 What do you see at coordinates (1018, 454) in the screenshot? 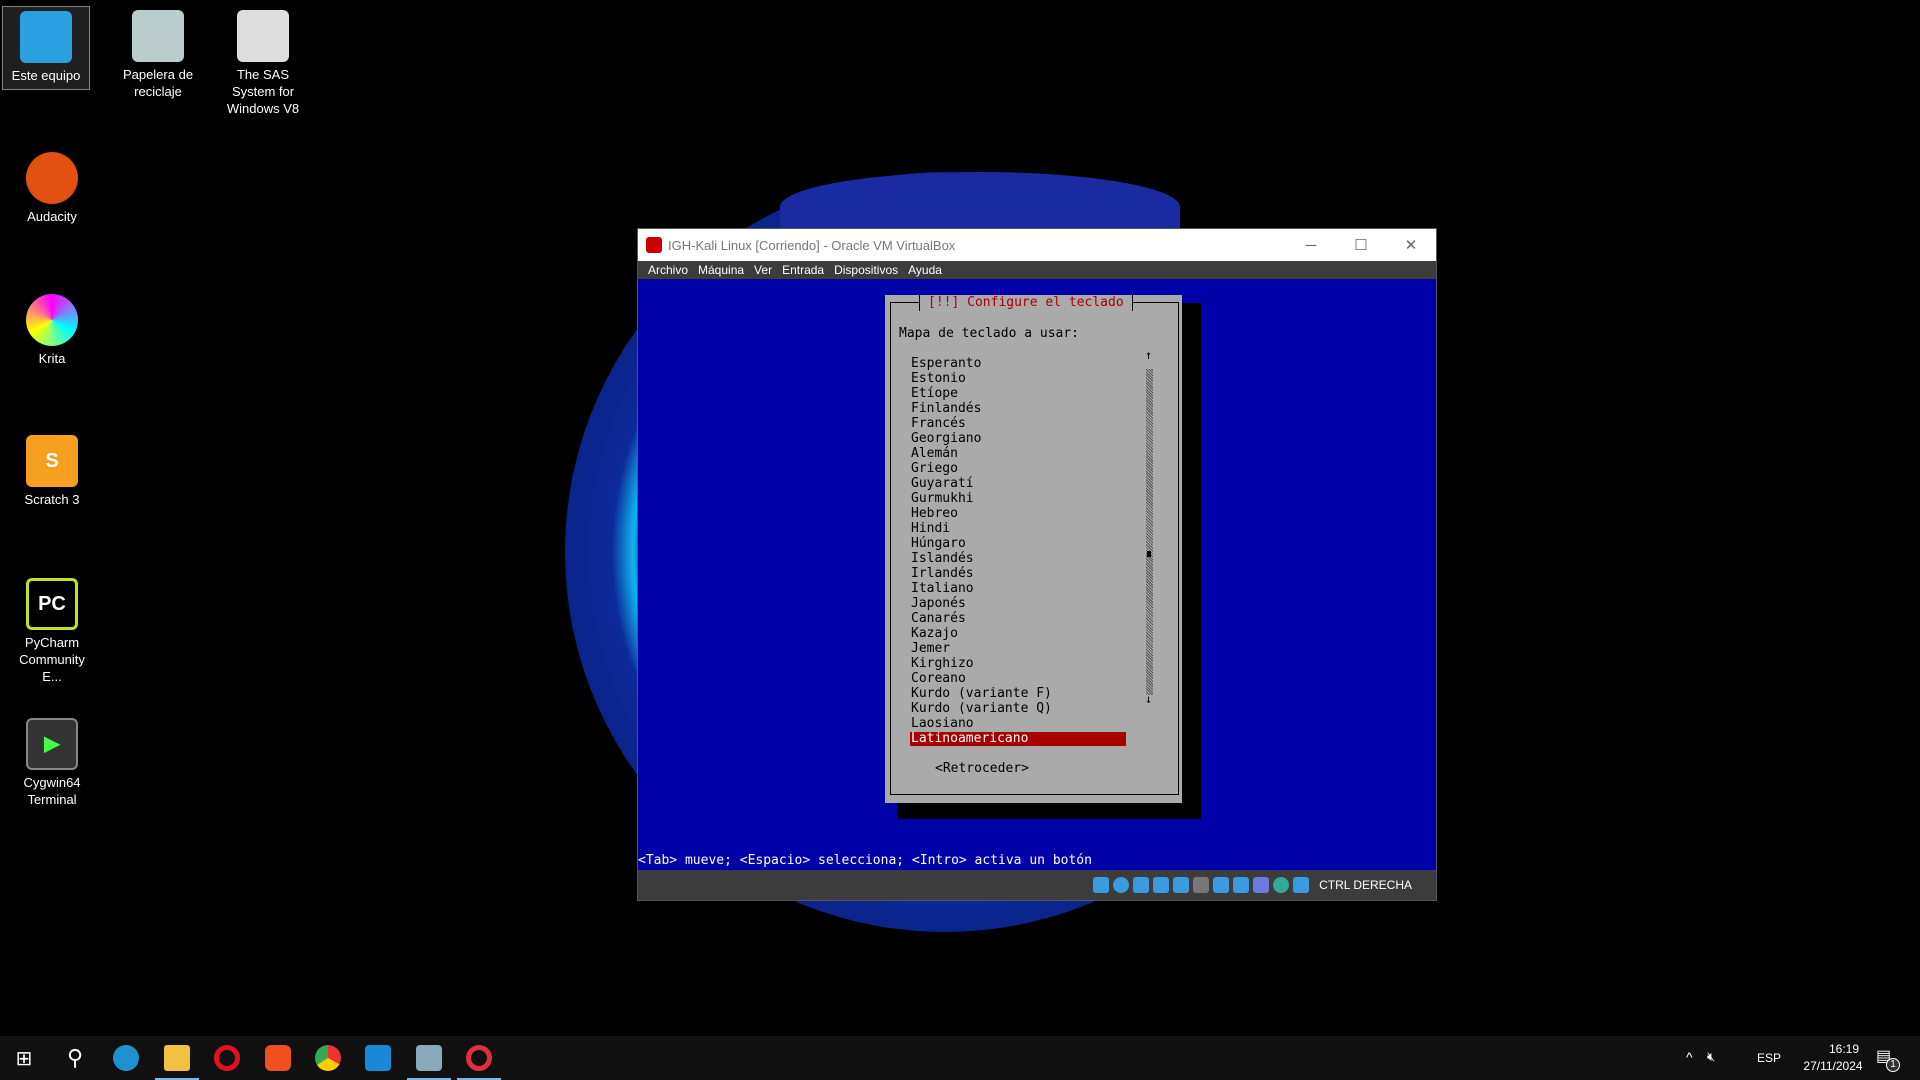
I see `keymap-option: Alemán` at bounding box center [1018, 454].